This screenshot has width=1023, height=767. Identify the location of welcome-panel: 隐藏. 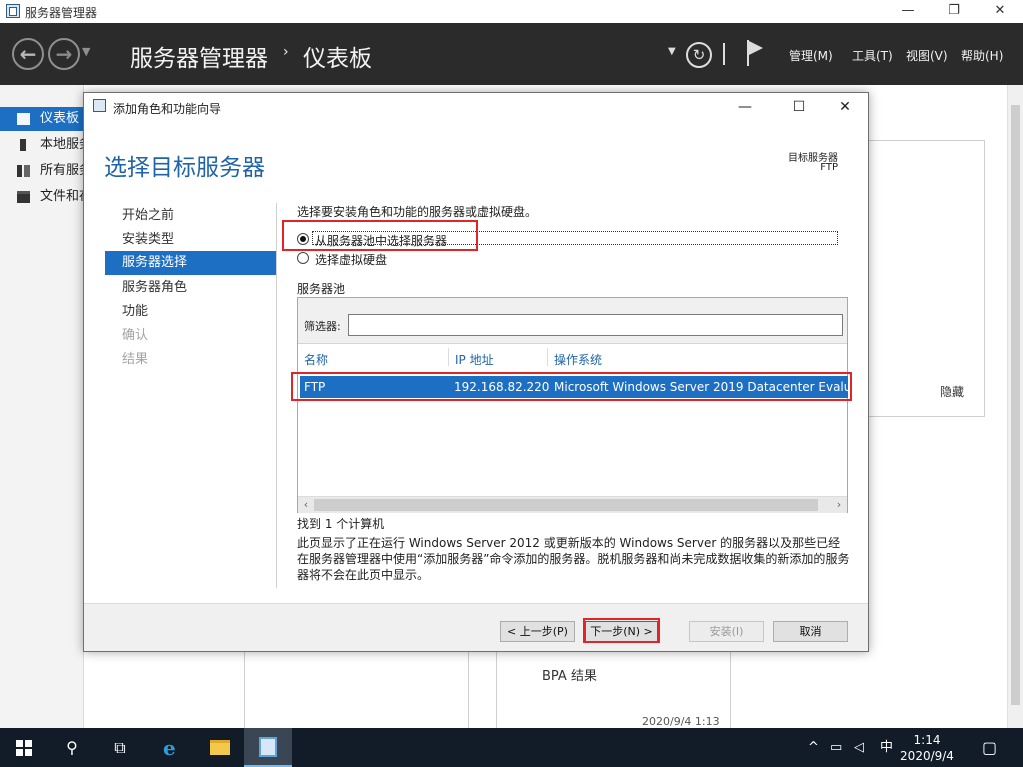
(926, 278).